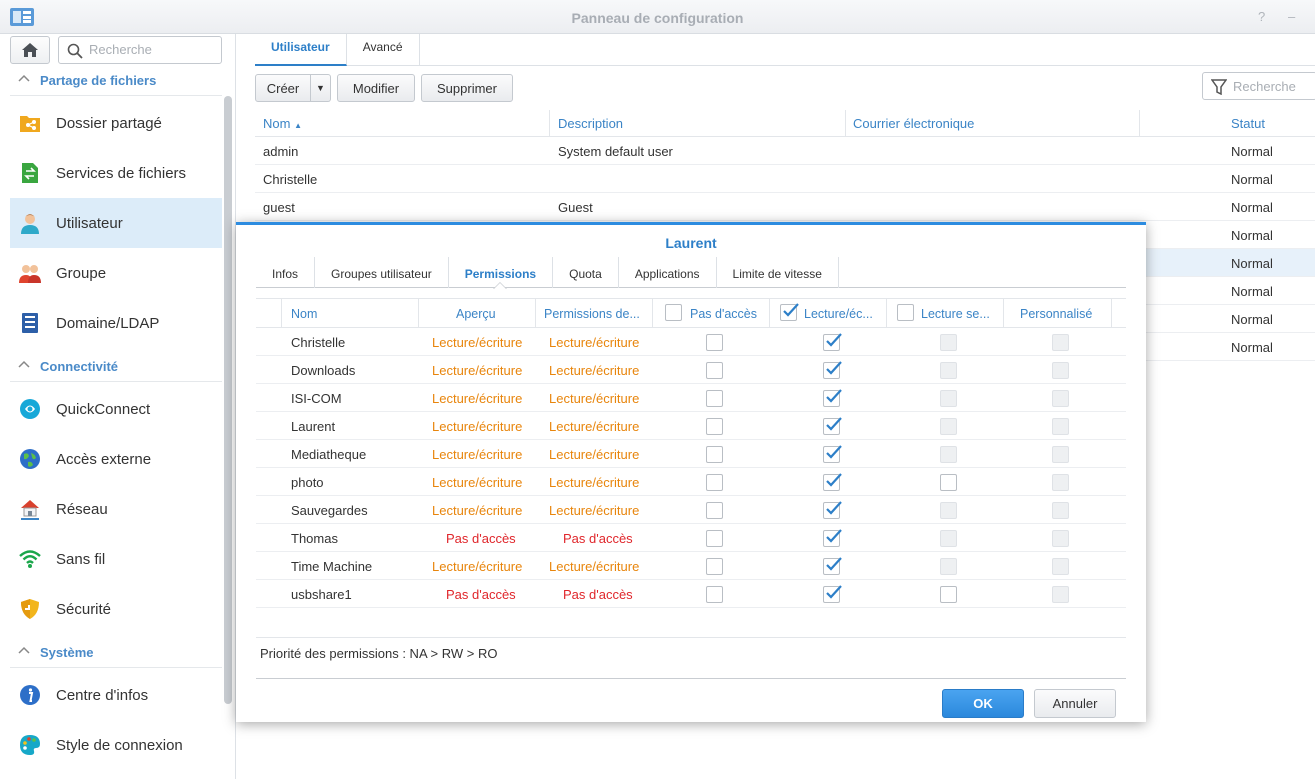 This screenshot has height=779, width=1315. What do you see at coordinates (382, 272) in the screenshot?
I see `tab-user-groups: Groupes utilisateur` at bounding box center [382, 272].